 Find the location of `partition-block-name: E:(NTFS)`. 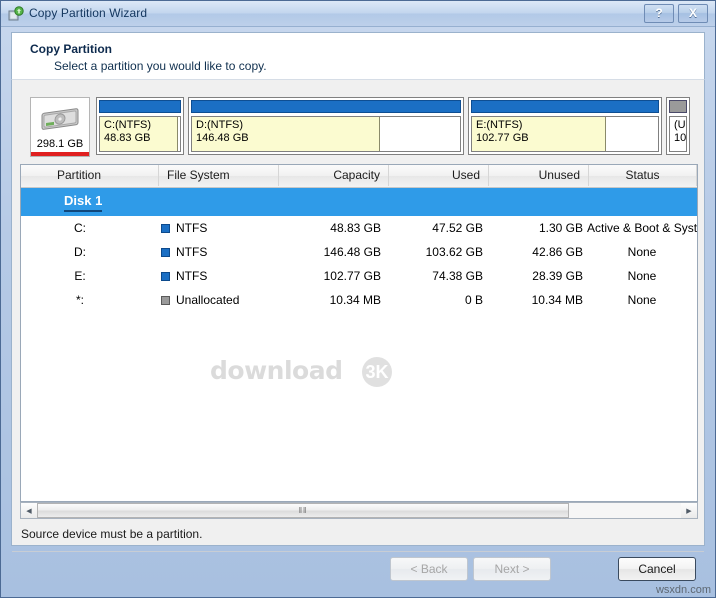

partition-block-name: E:(NTFS) is located at coordinates (499, 125).